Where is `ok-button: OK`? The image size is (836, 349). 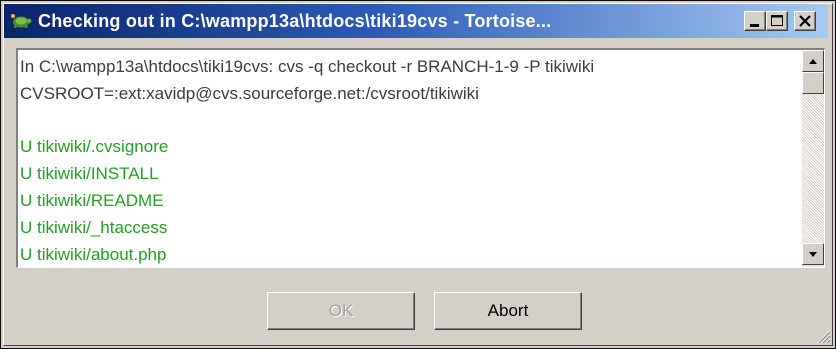
ok-button: OK is located at coordinates (341, 311).